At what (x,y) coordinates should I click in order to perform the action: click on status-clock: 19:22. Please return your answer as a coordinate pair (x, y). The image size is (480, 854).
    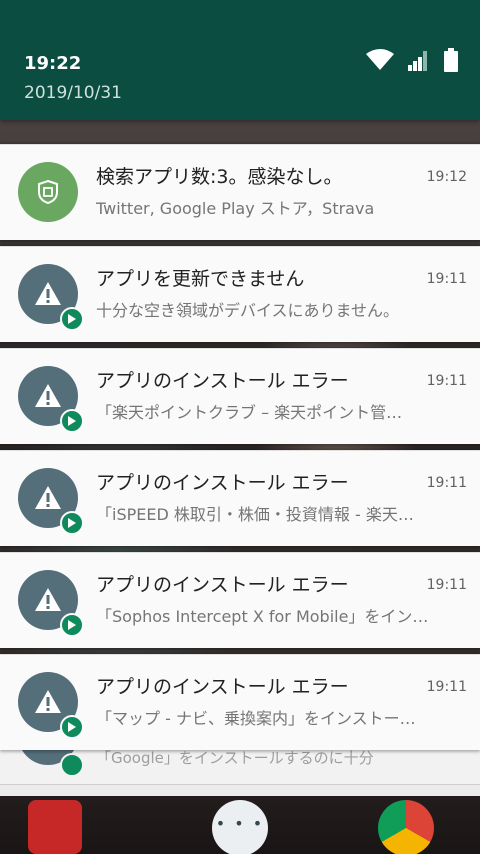
    Looking at the image, I should click on (53, 63).